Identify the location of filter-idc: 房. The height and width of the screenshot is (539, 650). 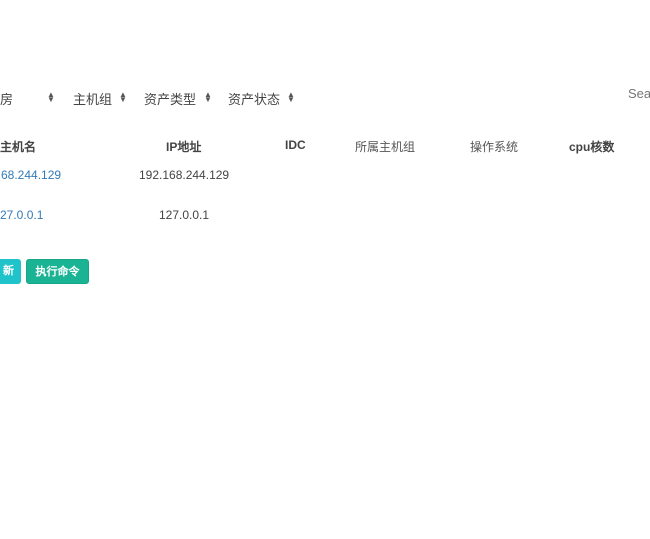
(6, 98).